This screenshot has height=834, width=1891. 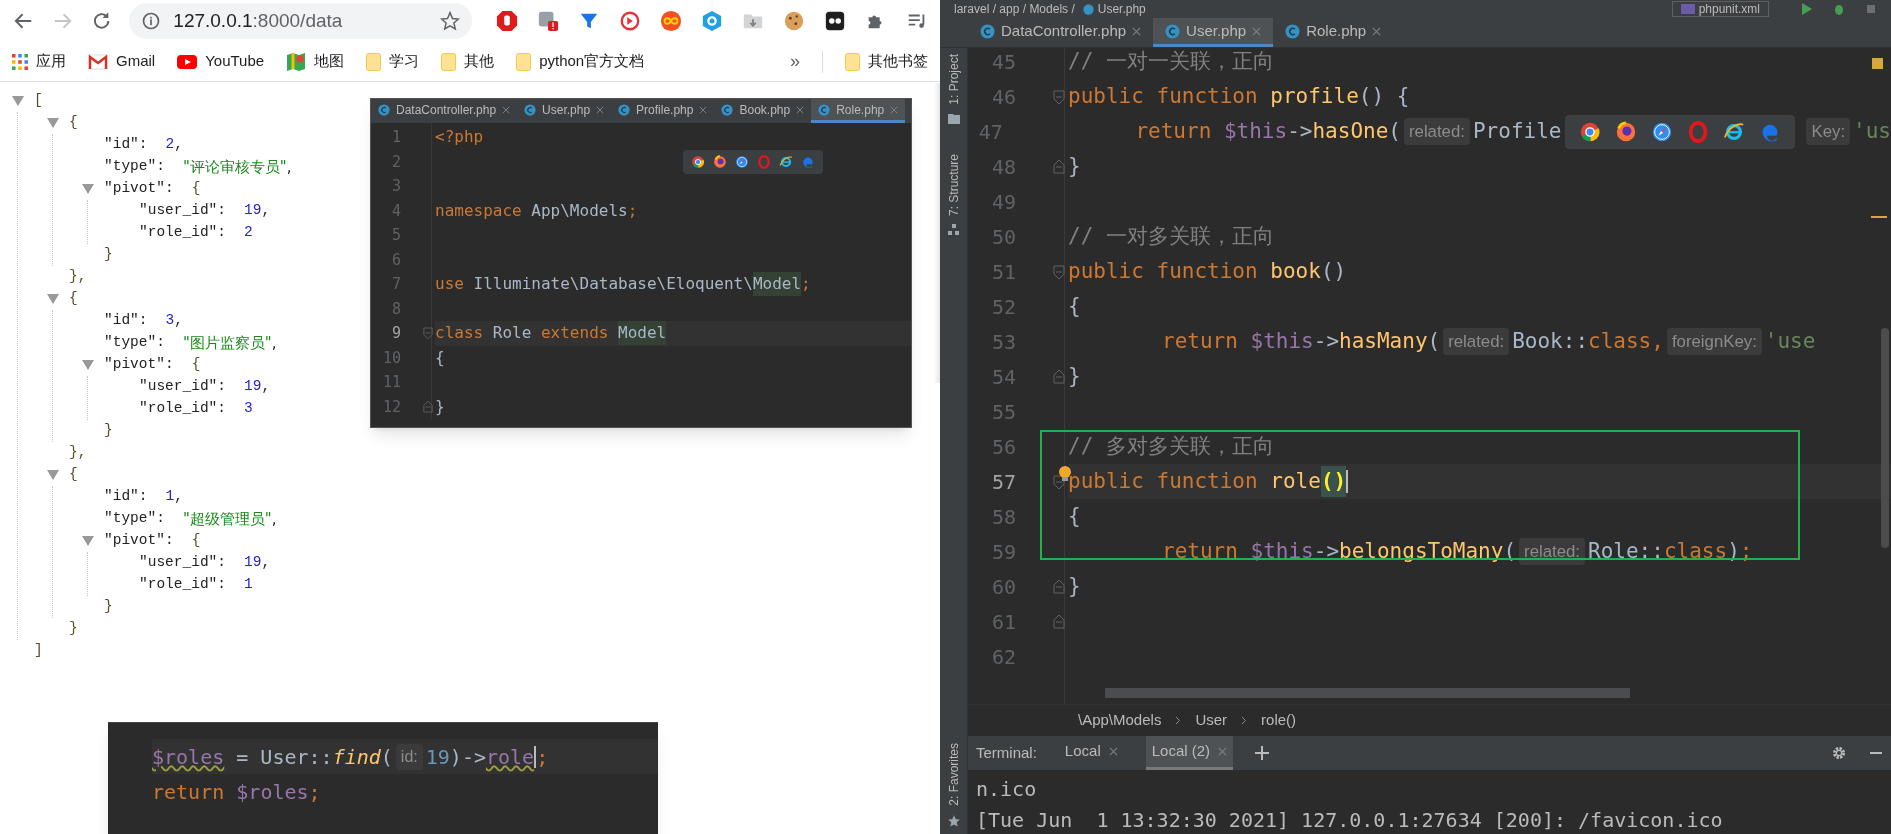 I want to click on breadcrumb: User, so click(x=1211, y=720).